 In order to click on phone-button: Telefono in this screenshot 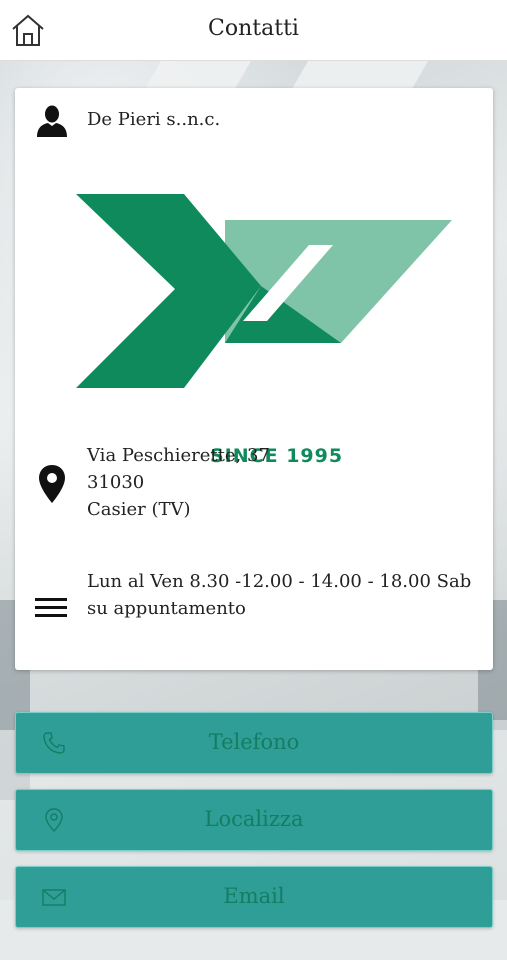, I will do `click(254, 743)`.